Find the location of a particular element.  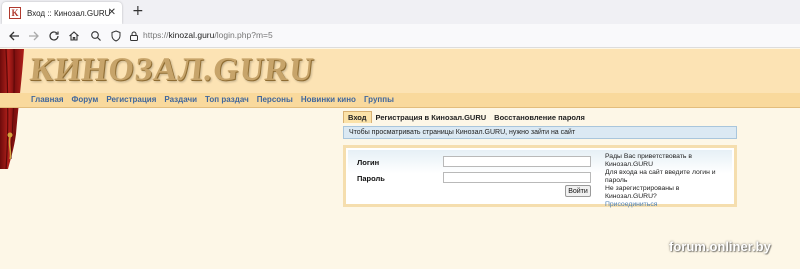

curtain-decoration is located at coordinates (12, 109).